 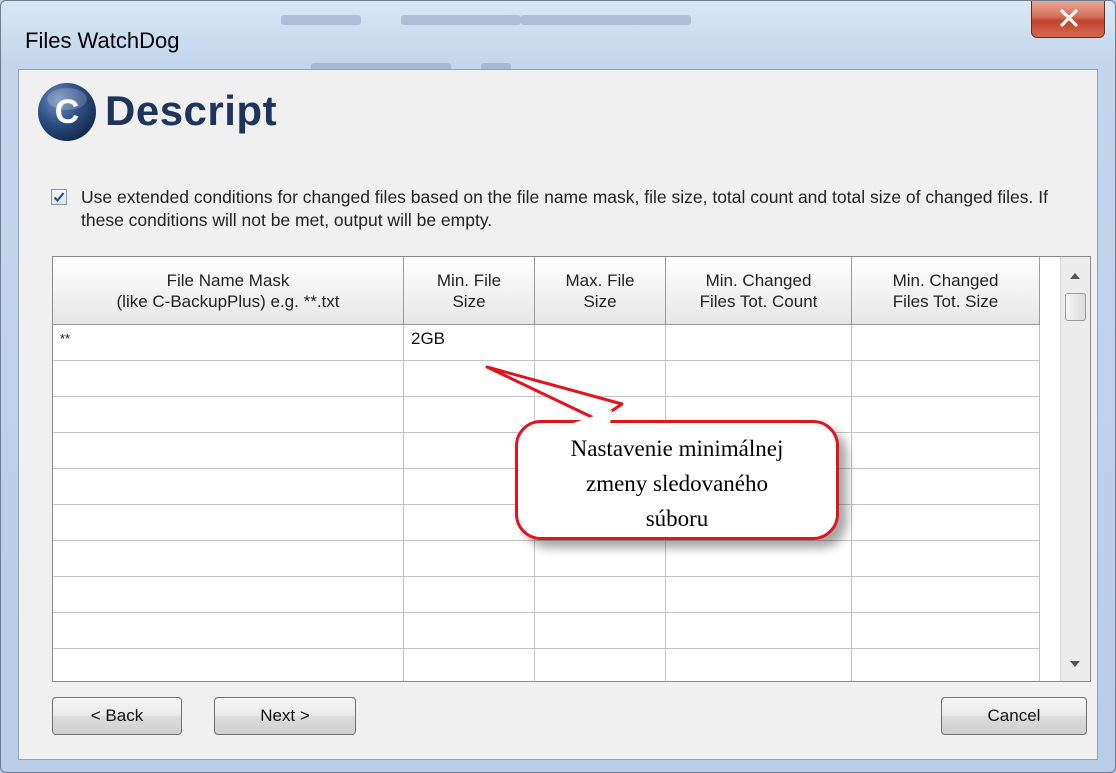 What do you see at coordinates (1014, 716) in the screenshot?
I see `cancel-button: Cancel` at bounding box center [1014, 716].